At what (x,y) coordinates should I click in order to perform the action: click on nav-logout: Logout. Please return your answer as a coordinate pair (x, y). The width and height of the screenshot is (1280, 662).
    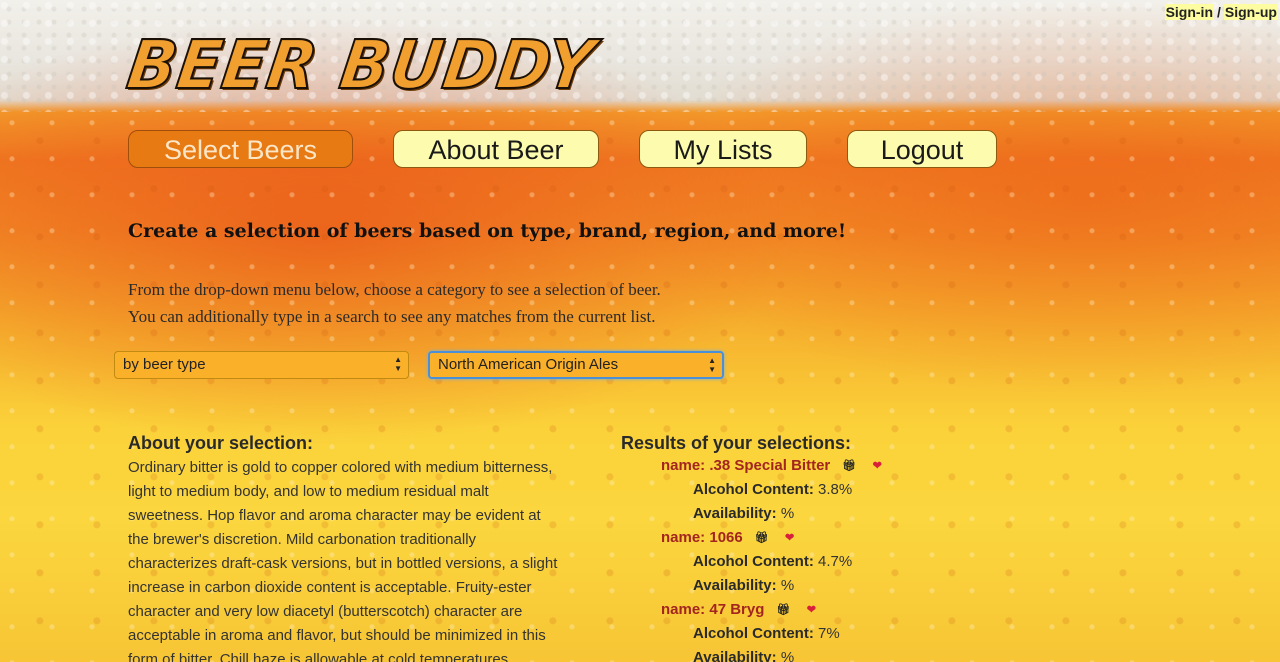
    Looking at the image, I should click on (922, 149).